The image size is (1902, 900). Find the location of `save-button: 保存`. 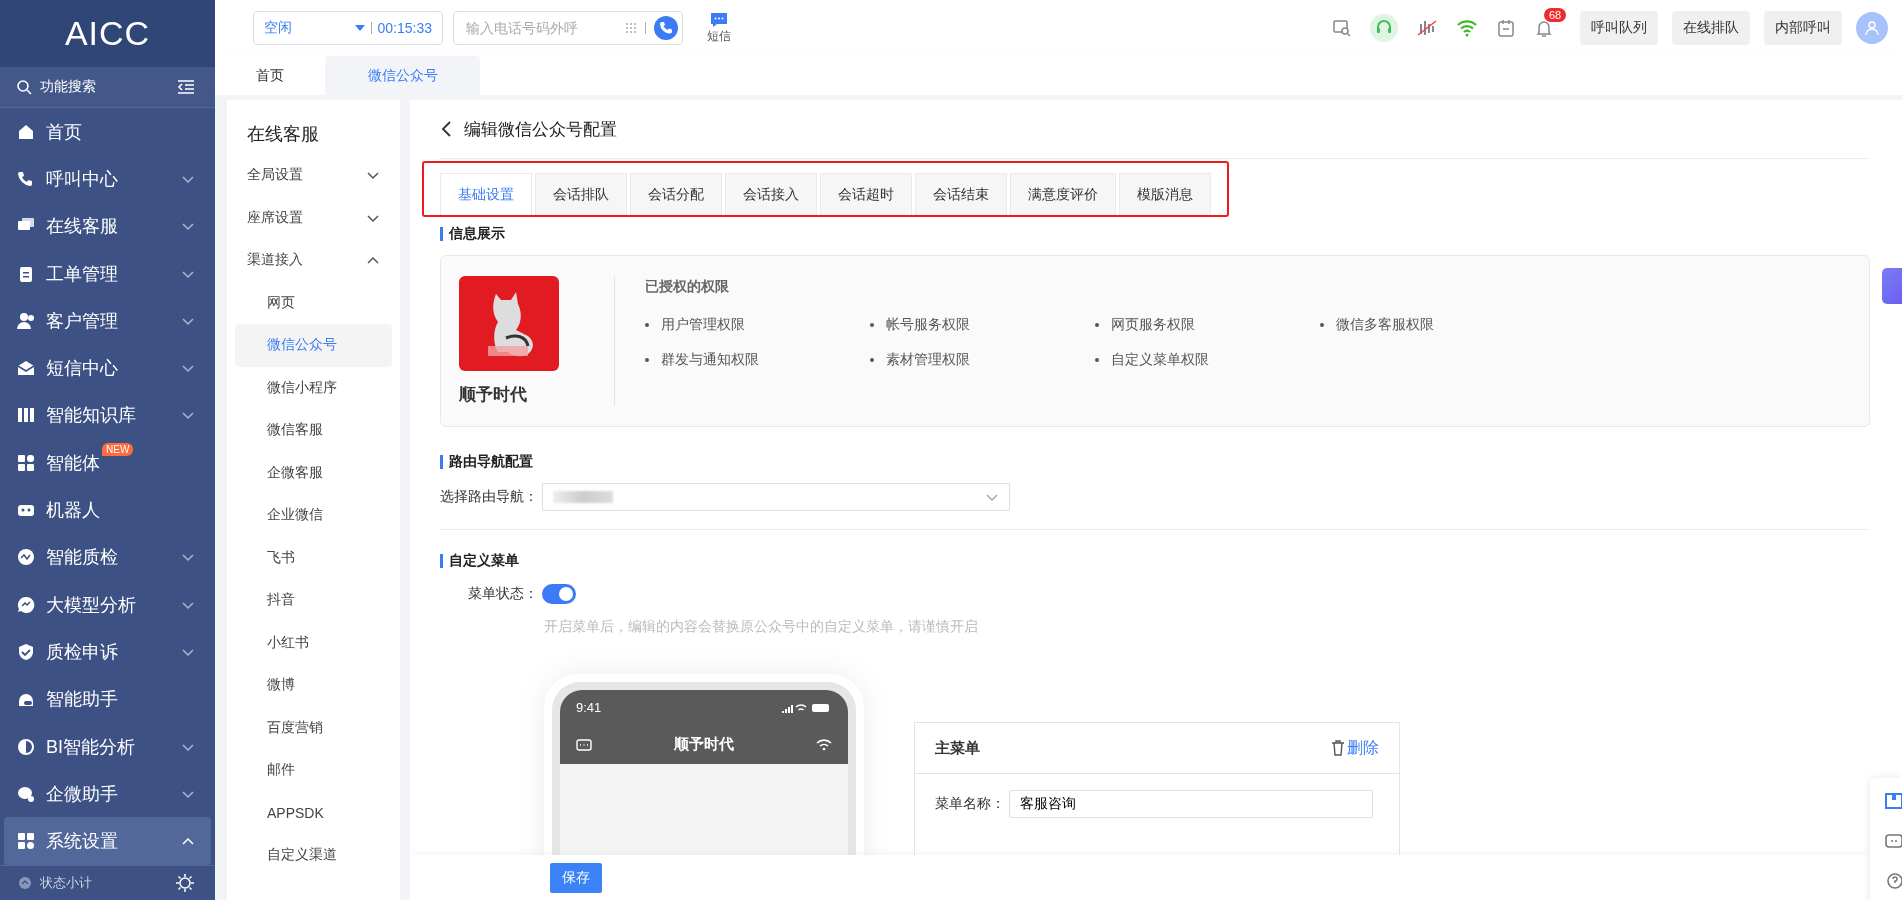

save-button: 保存 is located at coordinates (576, 877).